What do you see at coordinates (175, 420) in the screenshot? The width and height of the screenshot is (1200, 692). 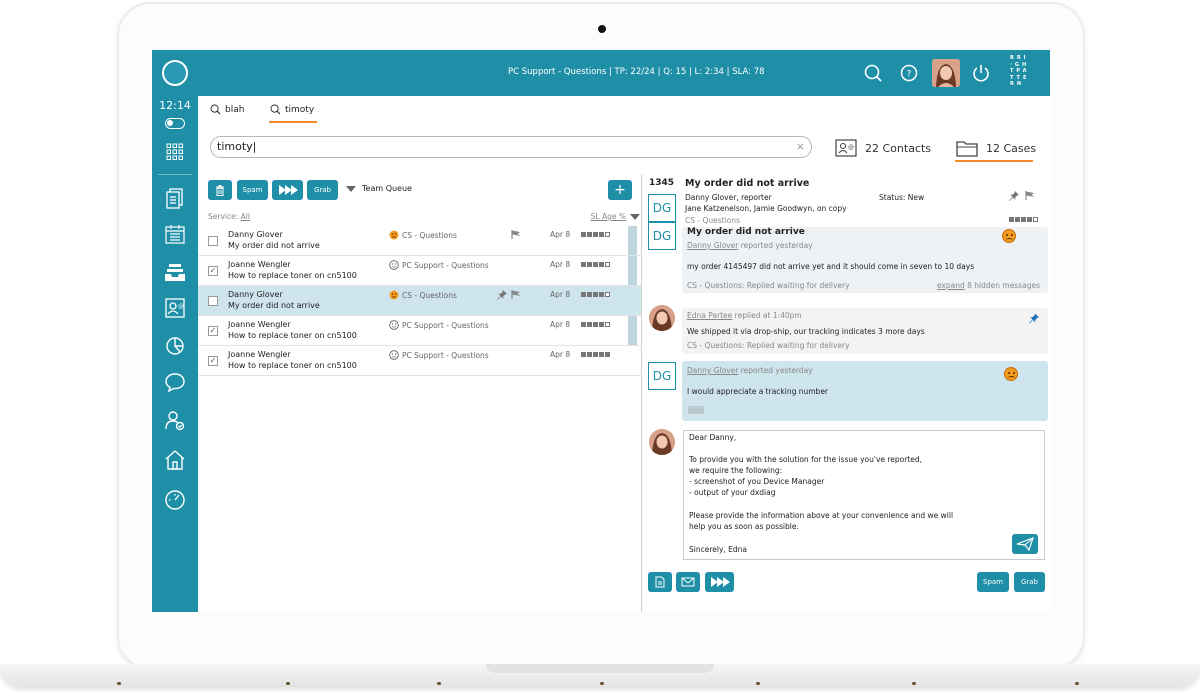 I see `agent-status-icon` at bounding box center [175, 420].